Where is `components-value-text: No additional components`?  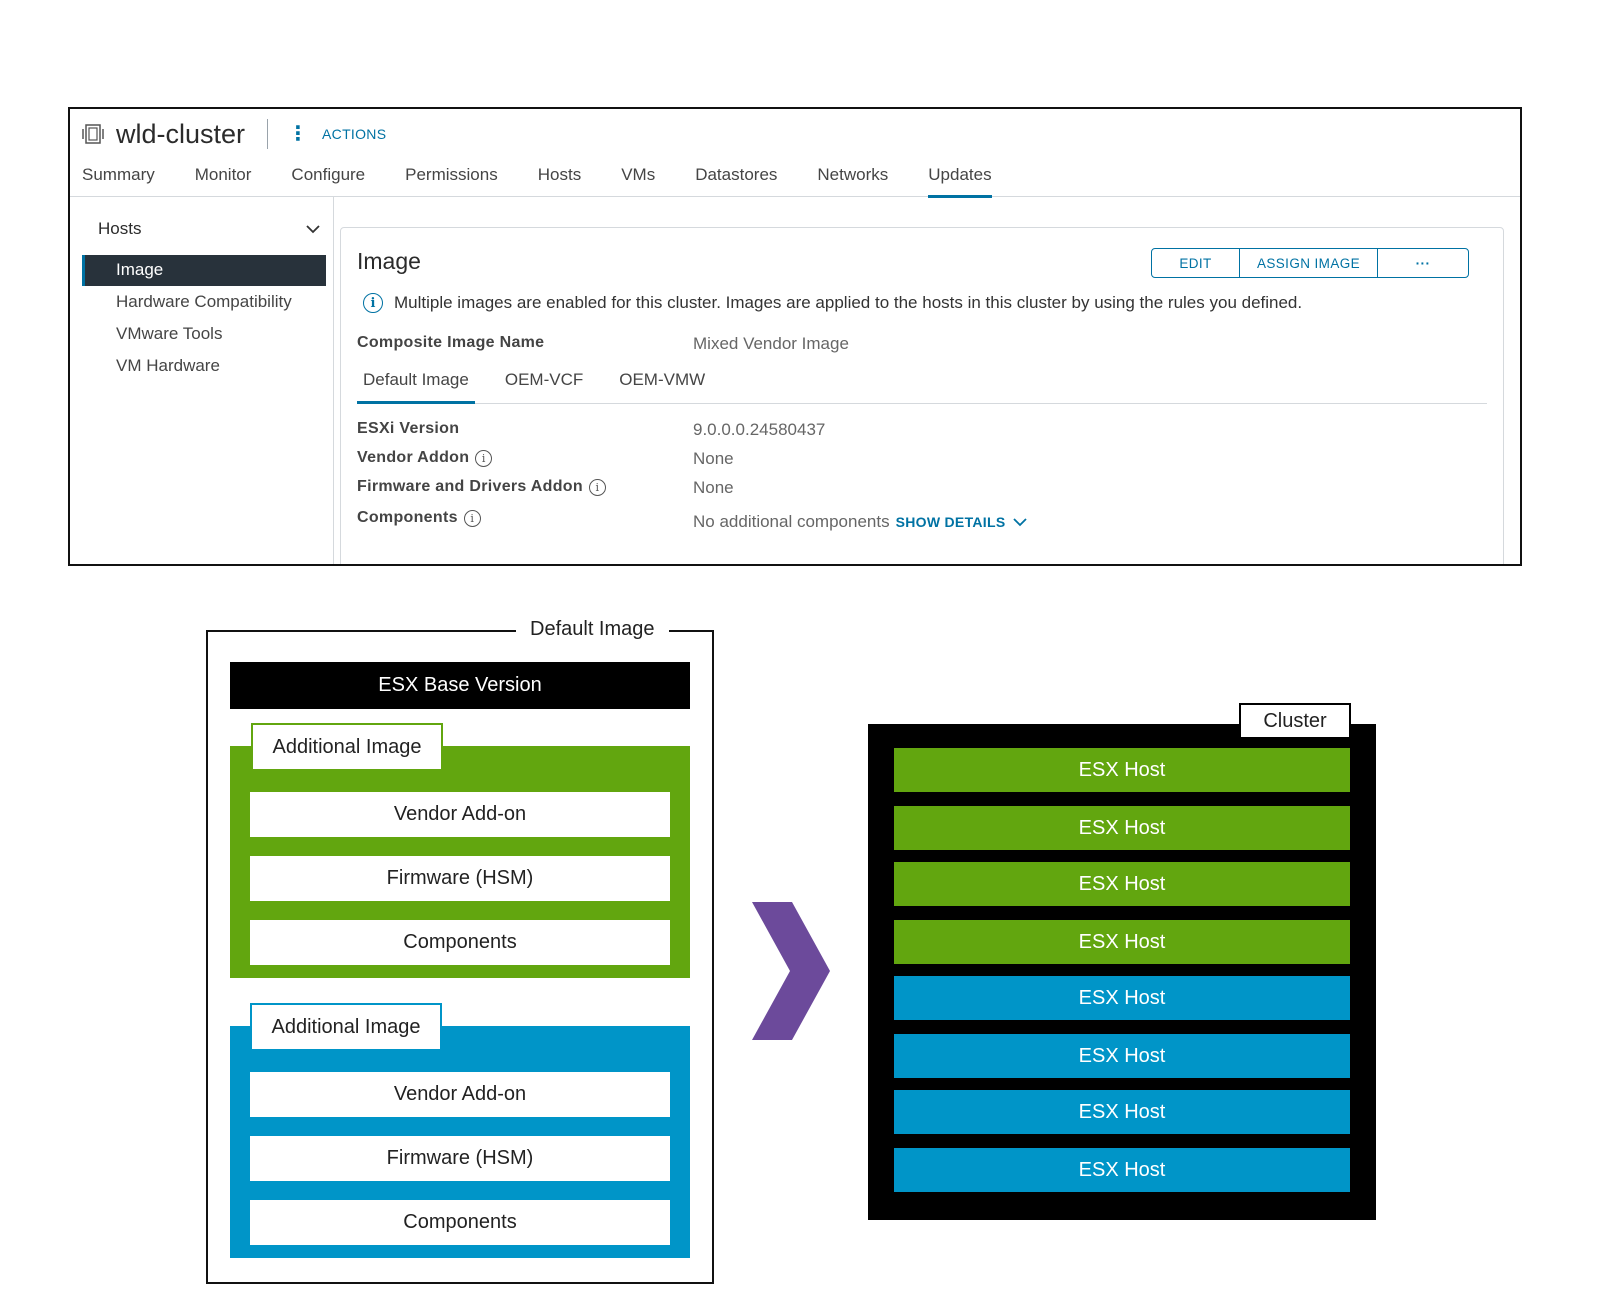 components-value-text: No additional components is located at coordinates (791, 521).